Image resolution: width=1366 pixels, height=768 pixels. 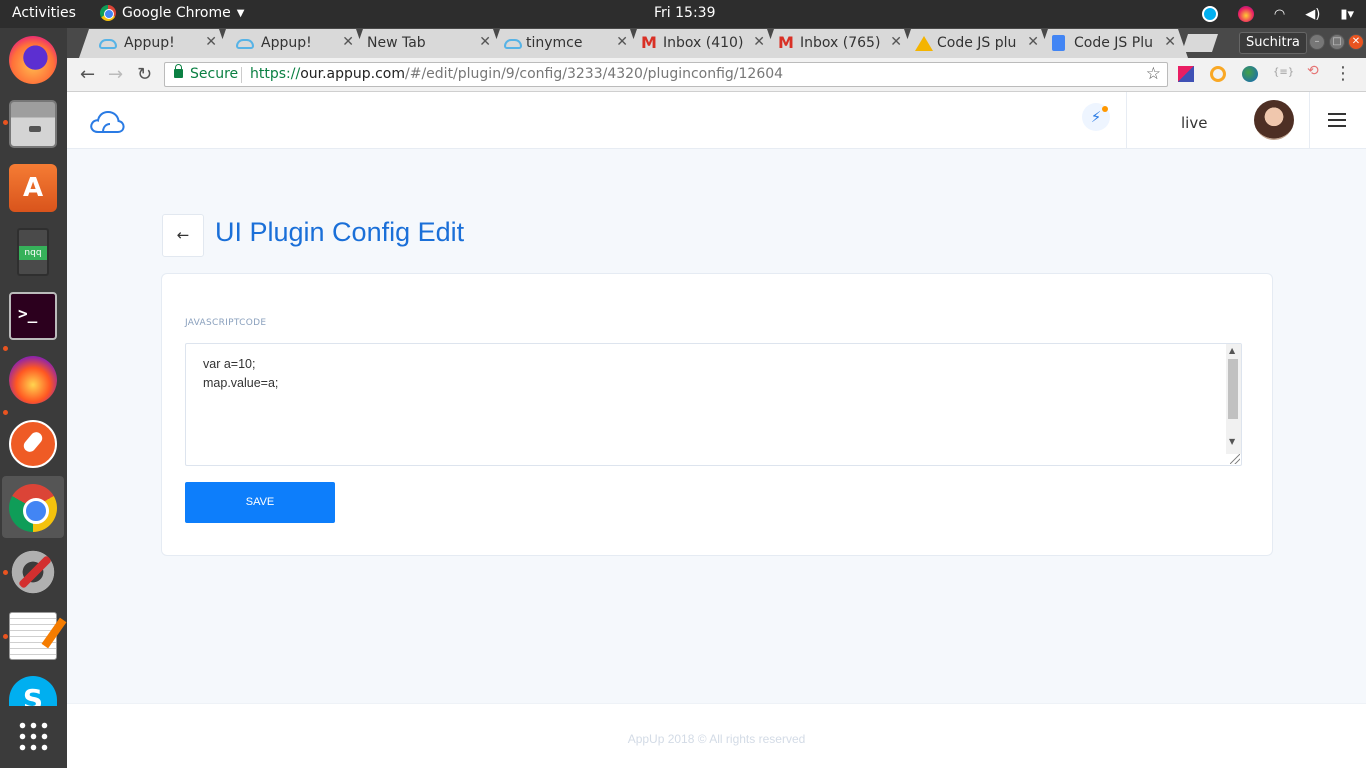 I want to click on back-button: ←, so click(x=183, y=235).